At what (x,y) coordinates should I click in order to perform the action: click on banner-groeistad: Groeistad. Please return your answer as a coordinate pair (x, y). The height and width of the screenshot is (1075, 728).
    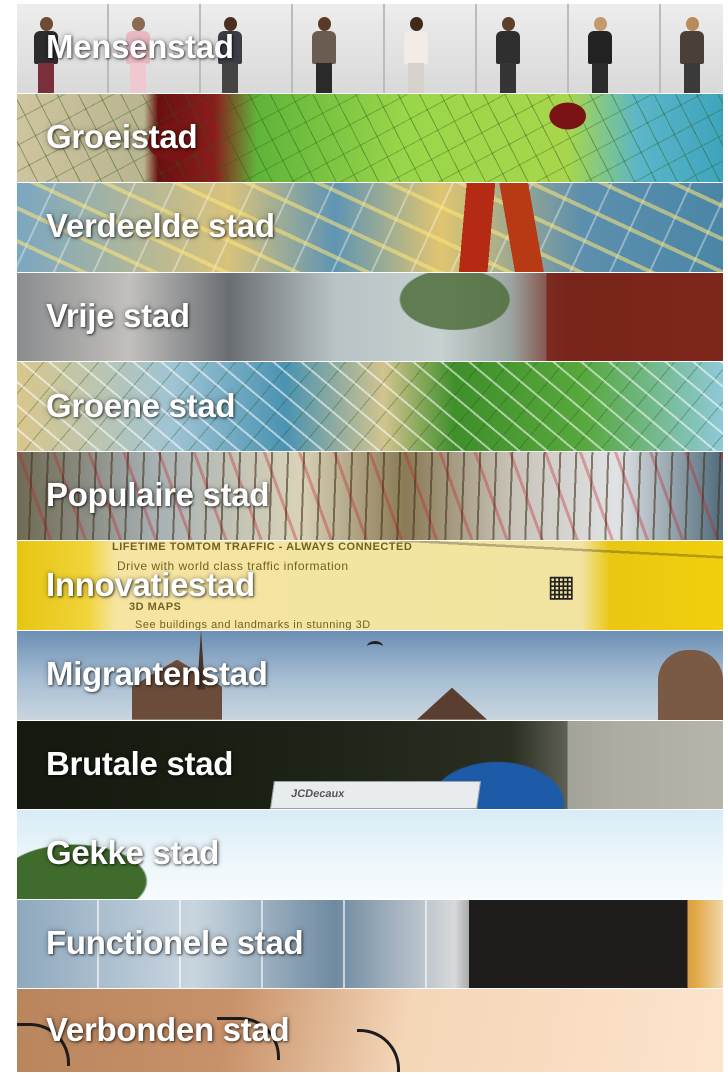
    Looking at the image, I should click on (370, 138).